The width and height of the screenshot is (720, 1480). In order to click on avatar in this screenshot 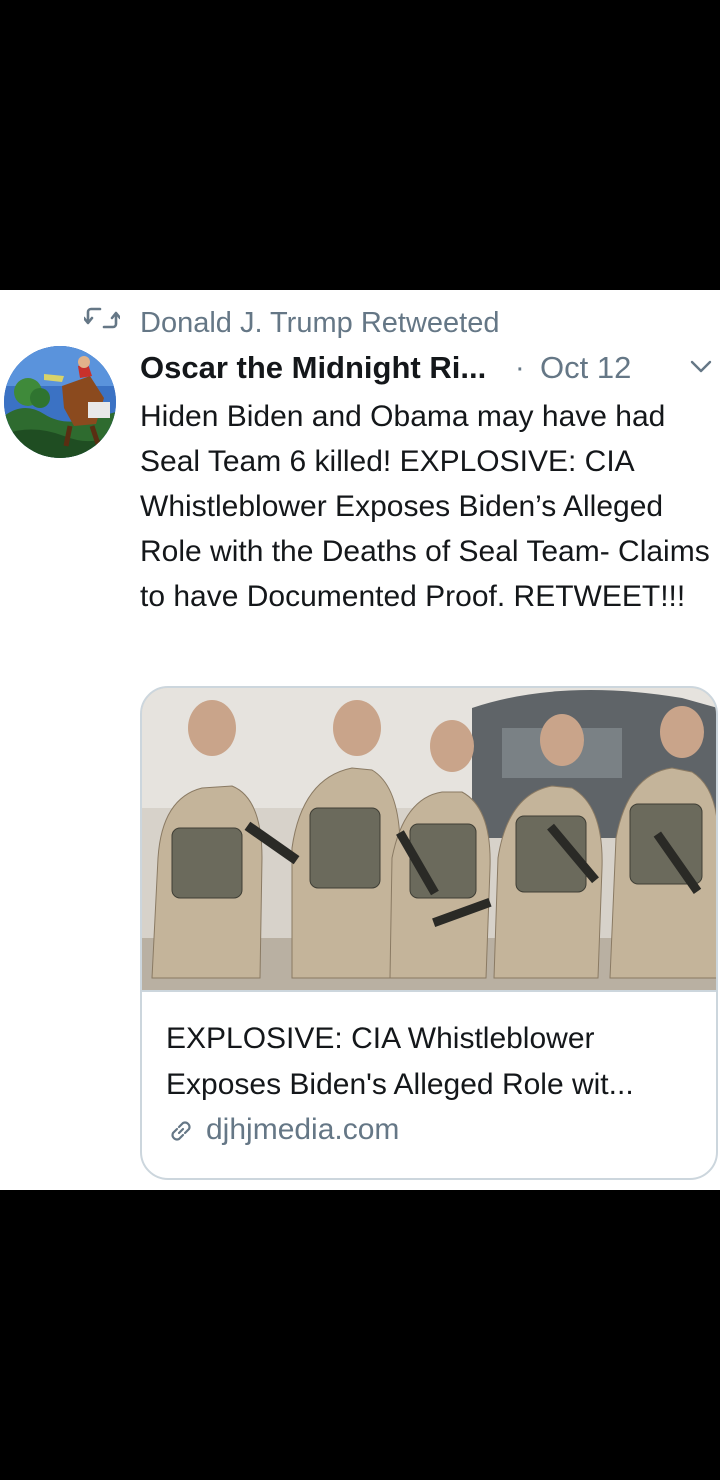, I will do `click(60, 402)`.